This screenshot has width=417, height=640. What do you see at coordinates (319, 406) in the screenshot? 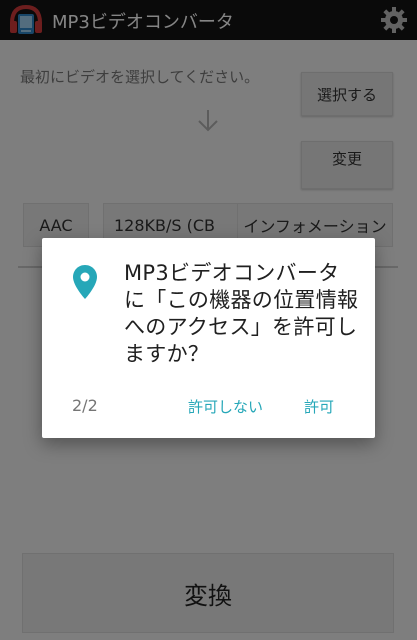
I see `allow-button: 許可` at bounding box center [319, 406].